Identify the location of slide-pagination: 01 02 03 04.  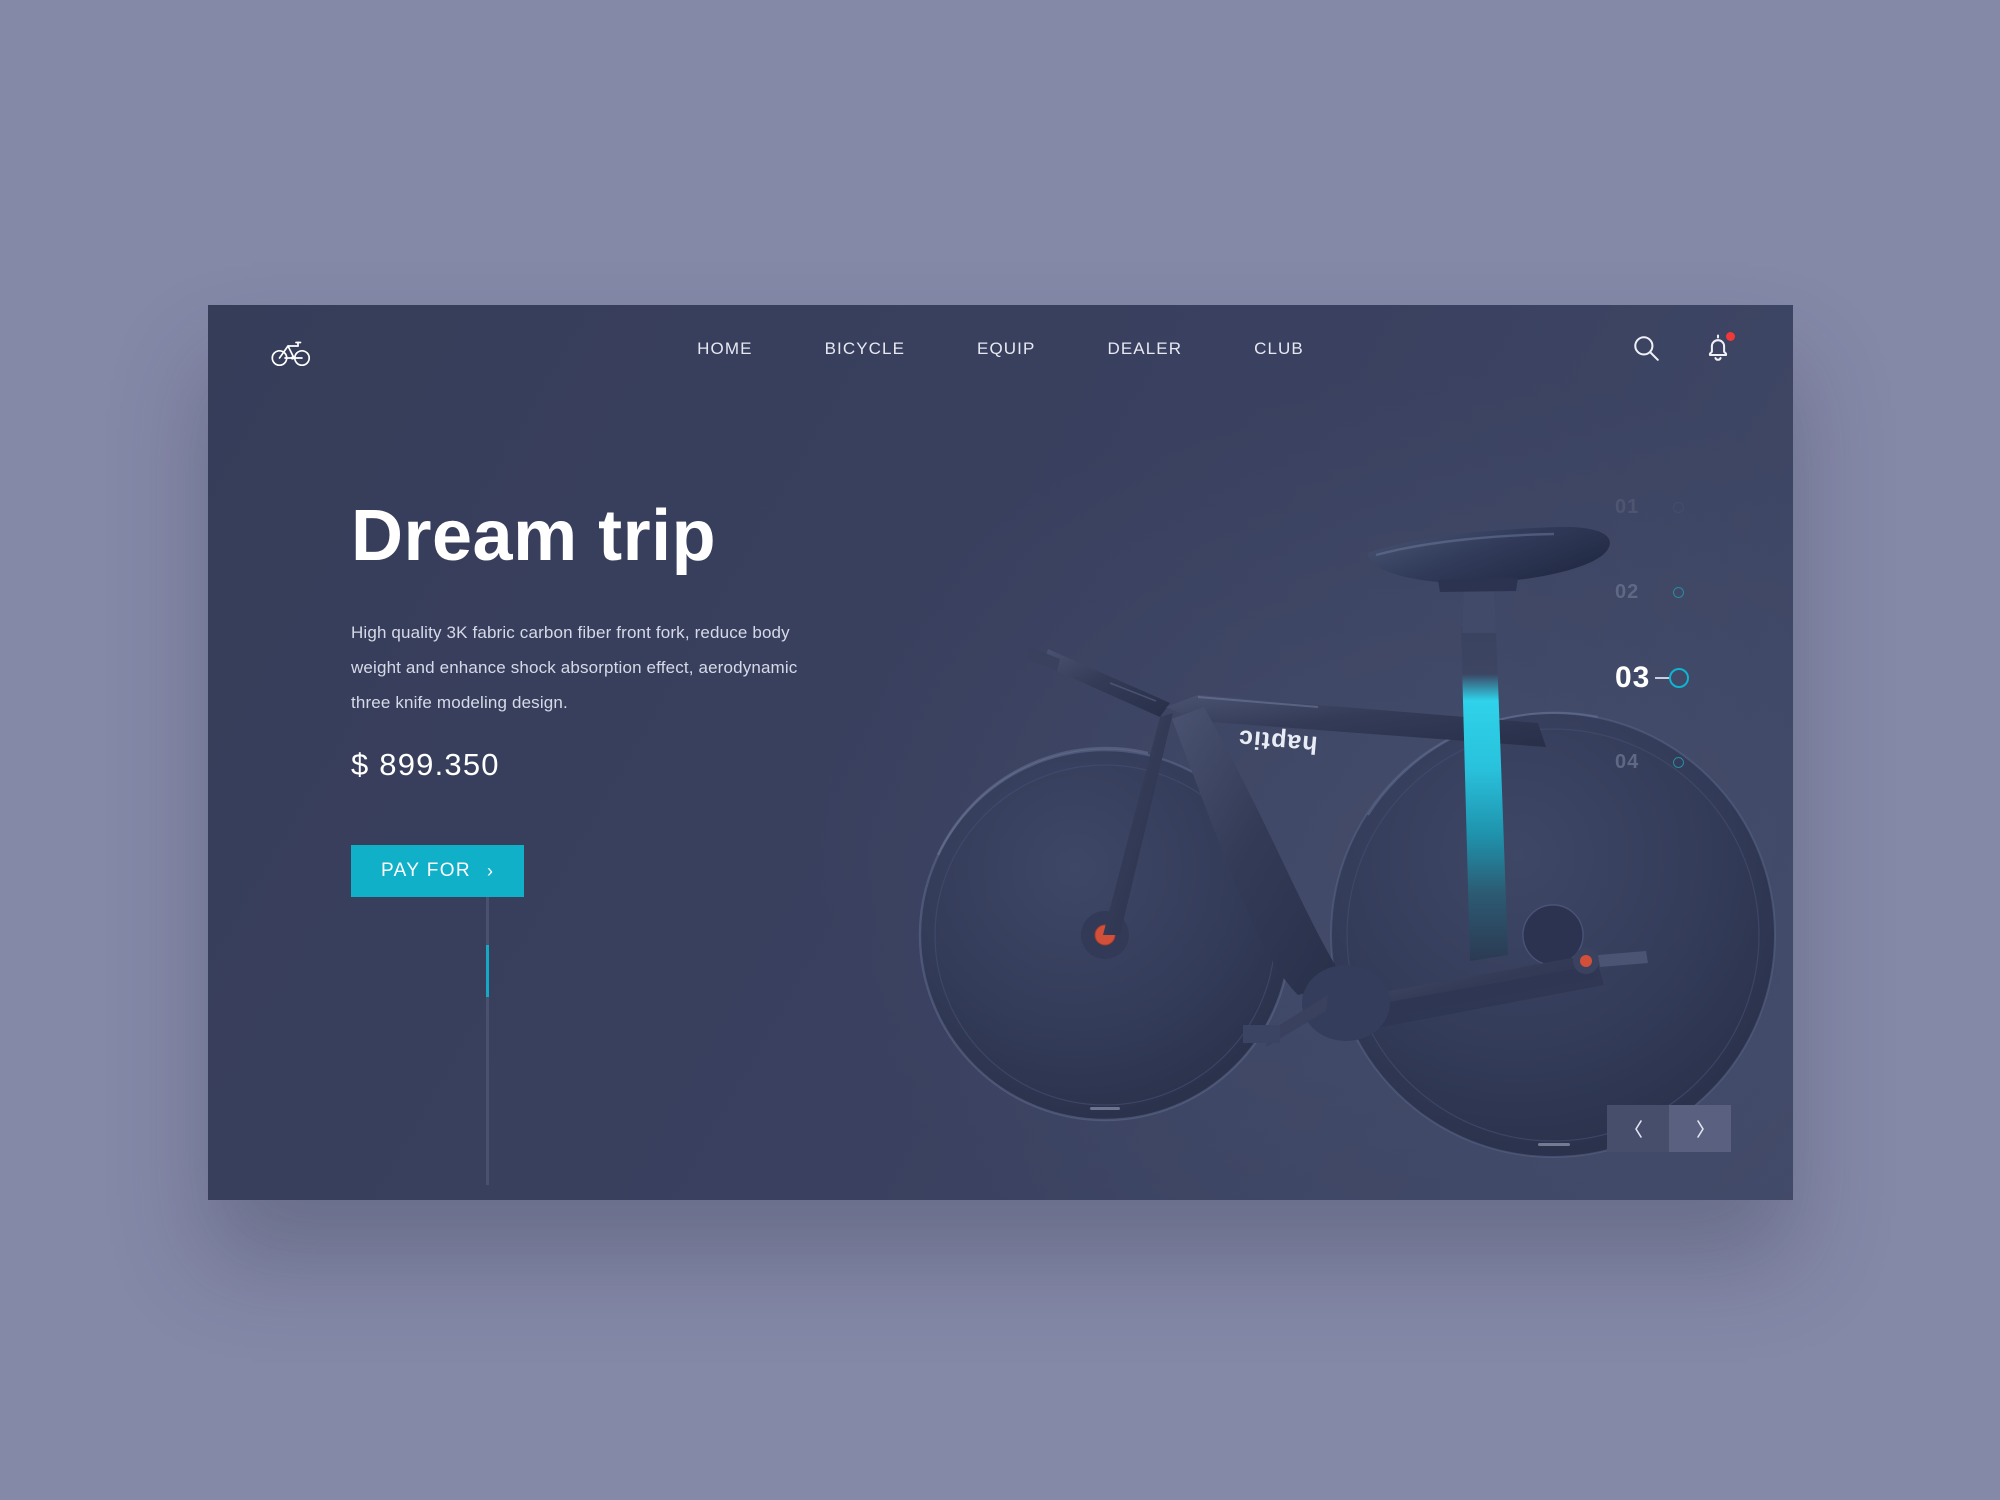
(1675, 635).